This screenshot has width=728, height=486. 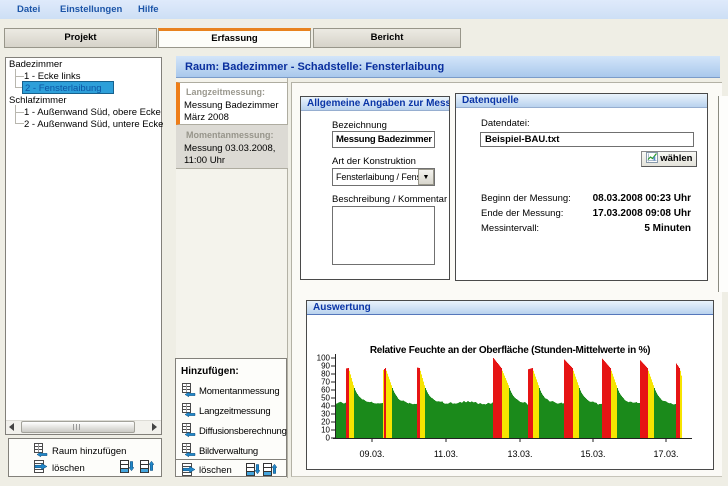 What do you see at coordinates (328, 438) in the screenshot?
I see `svg-text: 0` at bounding box center [328, 438].